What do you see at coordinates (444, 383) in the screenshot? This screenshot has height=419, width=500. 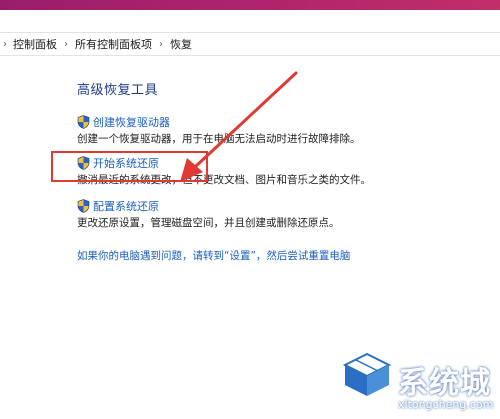 I see `watermark-brand: 系统城` at bounding box center [444, 383].